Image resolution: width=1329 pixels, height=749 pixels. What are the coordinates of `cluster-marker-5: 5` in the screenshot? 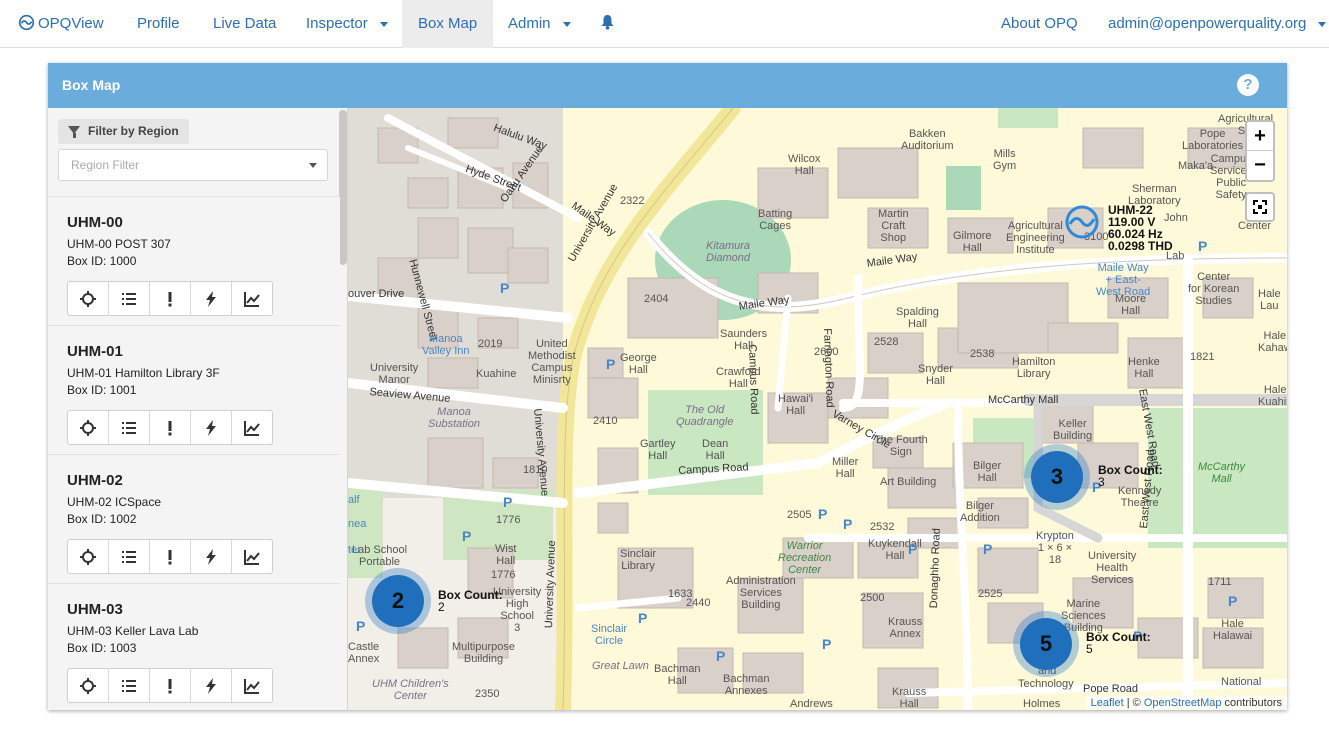 It's located at (1046, 644).